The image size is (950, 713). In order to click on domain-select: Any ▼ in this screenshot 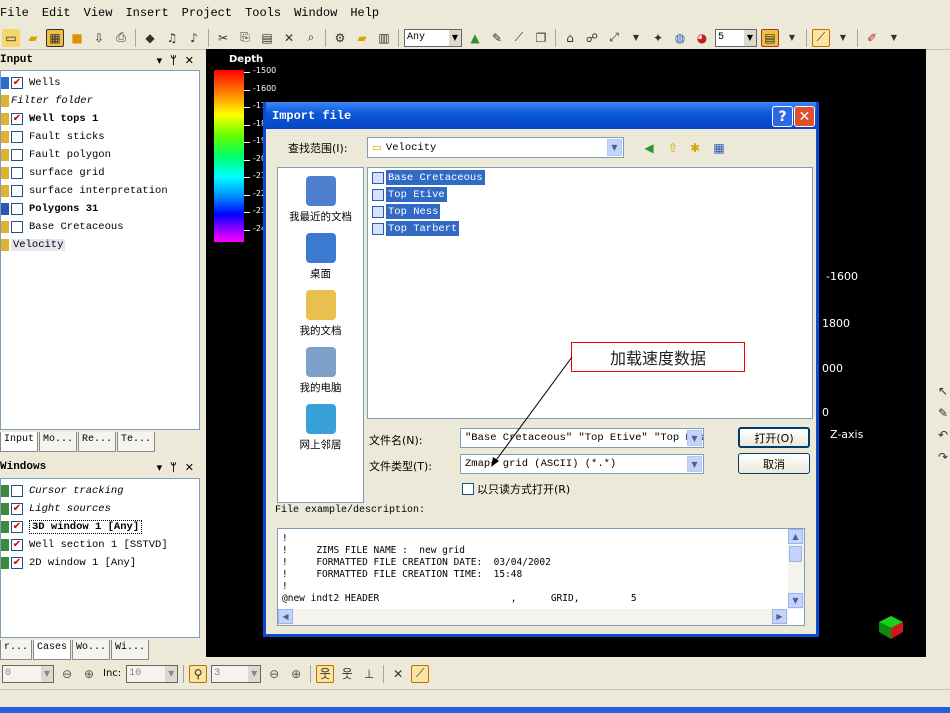, I will do `click(433, 37)`.